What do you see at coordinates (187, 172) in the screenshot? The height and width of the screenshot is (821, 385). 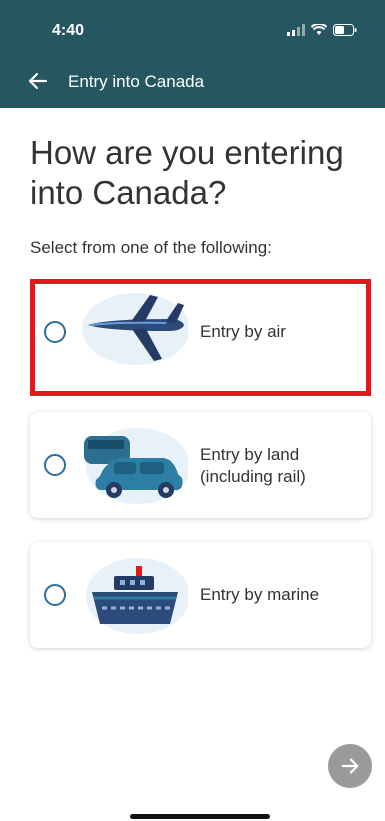 I see `page-title: How are you entering into Canada?` at bounding box center [187, 172].